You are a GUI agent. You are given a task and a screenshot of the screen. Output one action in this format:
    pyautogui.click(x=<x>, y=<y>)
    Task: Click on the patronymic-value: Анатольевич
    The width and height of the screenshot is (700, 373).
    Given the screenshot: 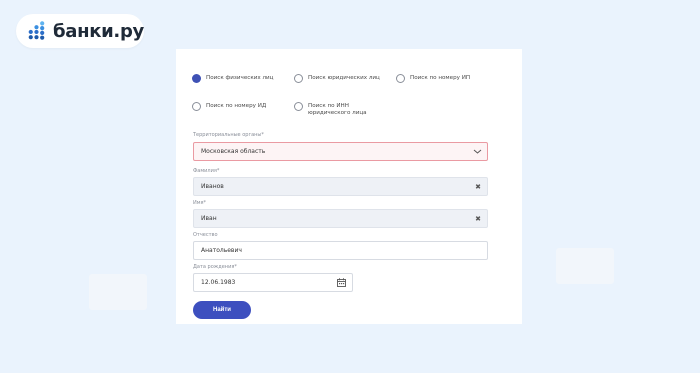 What is the action you would take?
    pyautogui.click(x=221, y=250)
    